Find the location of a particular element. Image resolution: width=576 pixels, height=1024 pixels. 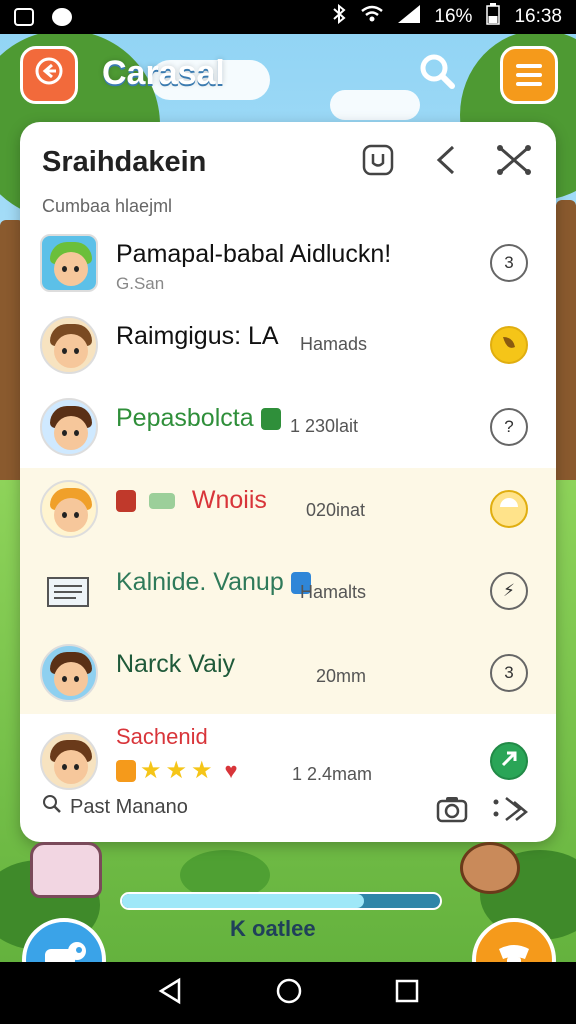

share-icon is located at coordinates (378, 162).